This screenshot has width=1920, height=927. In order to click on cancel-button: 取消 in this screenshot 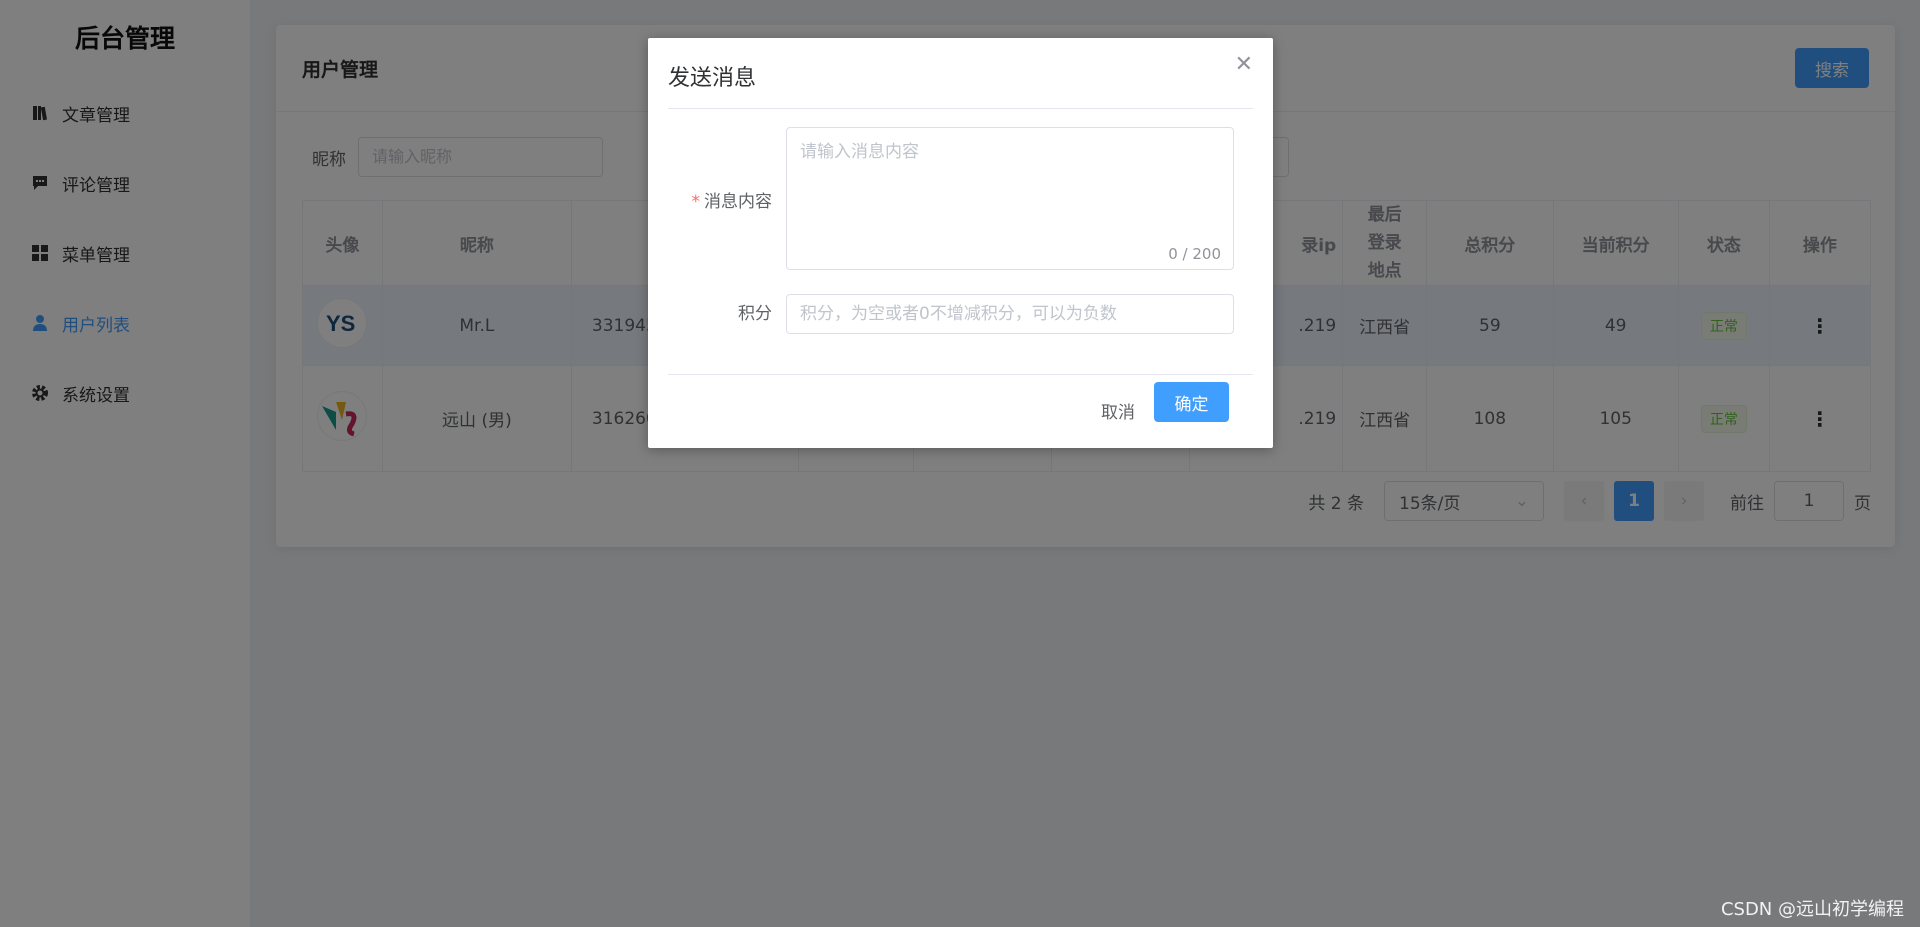, I will do `click(1118, 410)`.